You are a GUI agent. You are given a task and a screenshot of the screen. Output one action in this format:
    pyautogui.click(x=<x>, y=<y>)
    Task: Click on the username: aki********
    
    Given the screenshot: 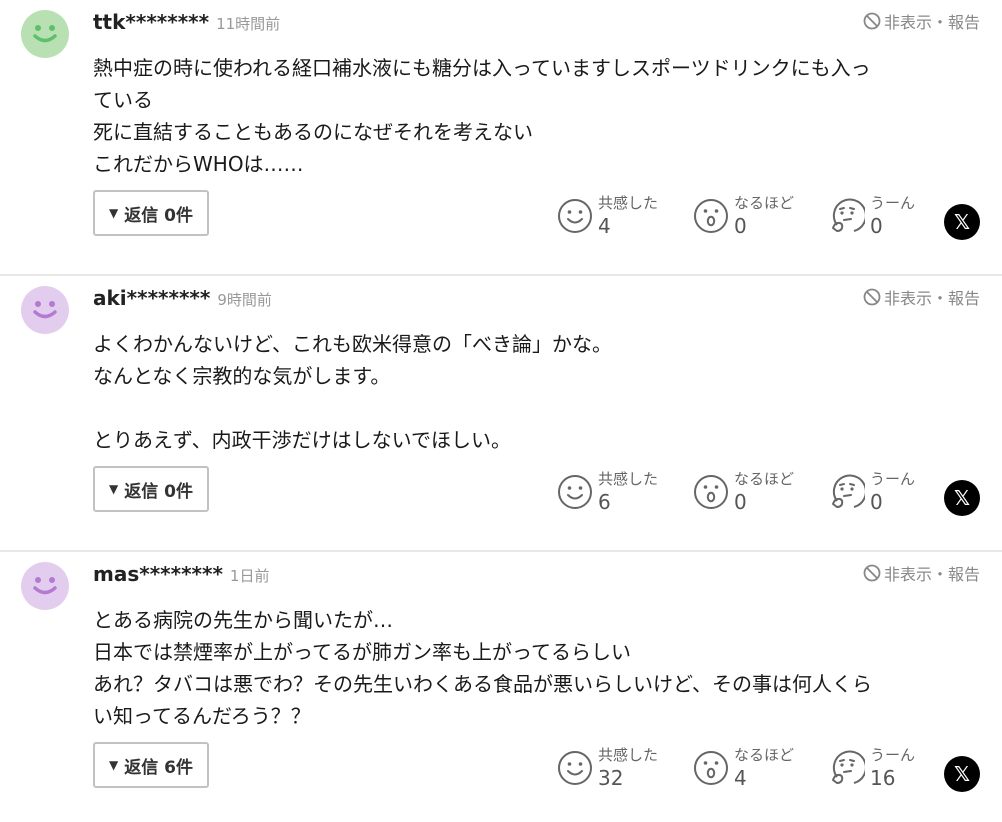 What is the action you would take?
    pyautogui.click(x=151, y=298)
    